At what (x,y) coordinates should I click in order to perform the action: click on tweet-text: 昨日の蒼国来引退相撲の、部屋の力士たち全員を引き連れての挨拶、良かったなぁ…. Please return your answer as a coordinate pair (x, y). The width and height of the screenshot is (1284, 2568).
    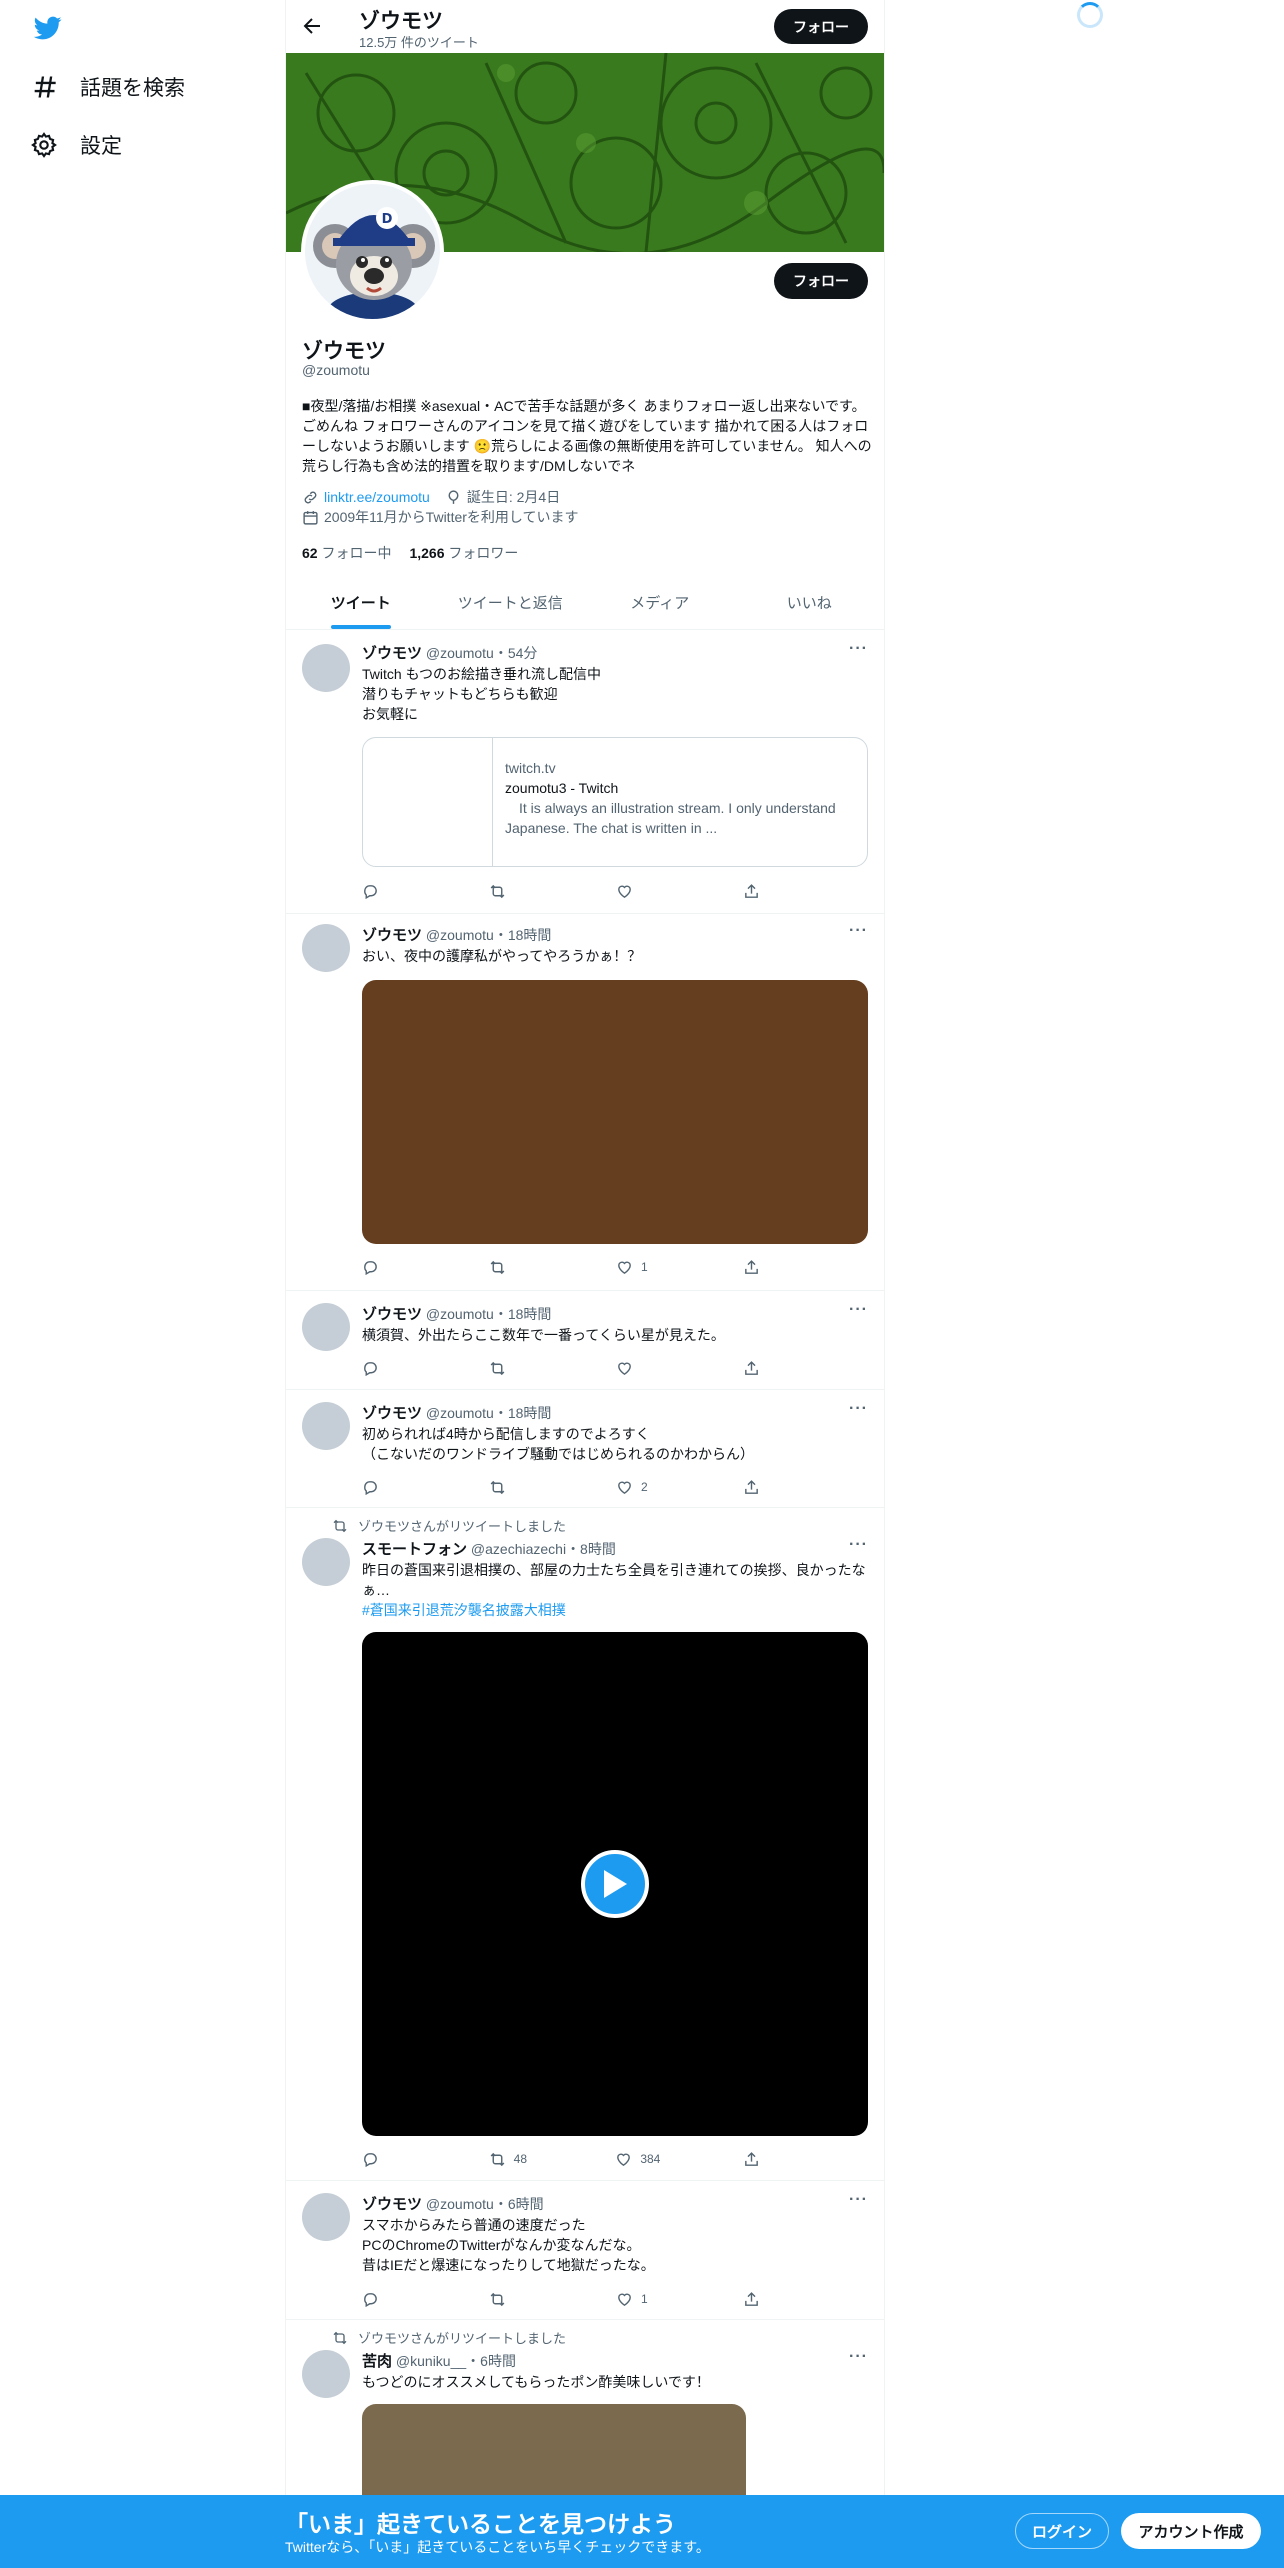
    Looking at the image, I should click on (614, 1580).